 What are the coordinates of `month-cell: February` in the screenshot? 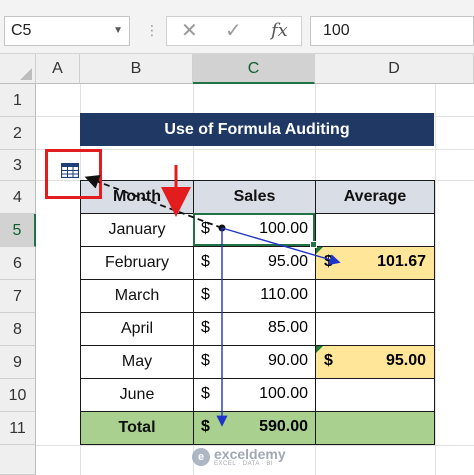 It's located at (137, 263).